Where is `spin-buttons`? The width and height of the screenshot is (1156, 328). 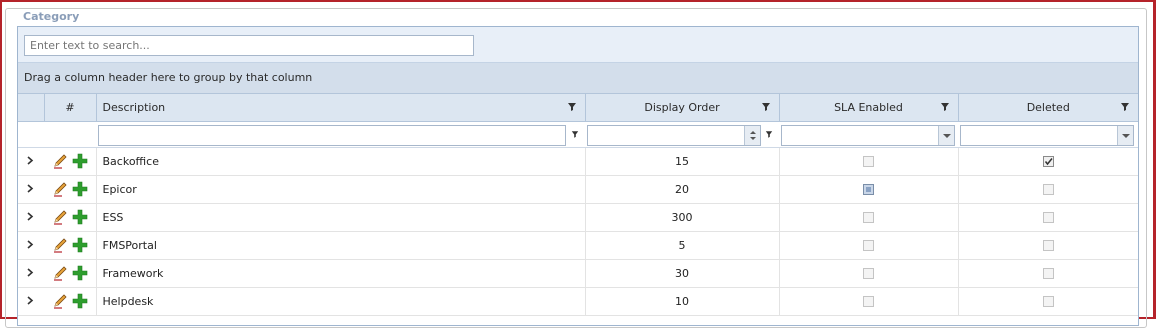 spin-buttons is located at coordinates (752, 135).